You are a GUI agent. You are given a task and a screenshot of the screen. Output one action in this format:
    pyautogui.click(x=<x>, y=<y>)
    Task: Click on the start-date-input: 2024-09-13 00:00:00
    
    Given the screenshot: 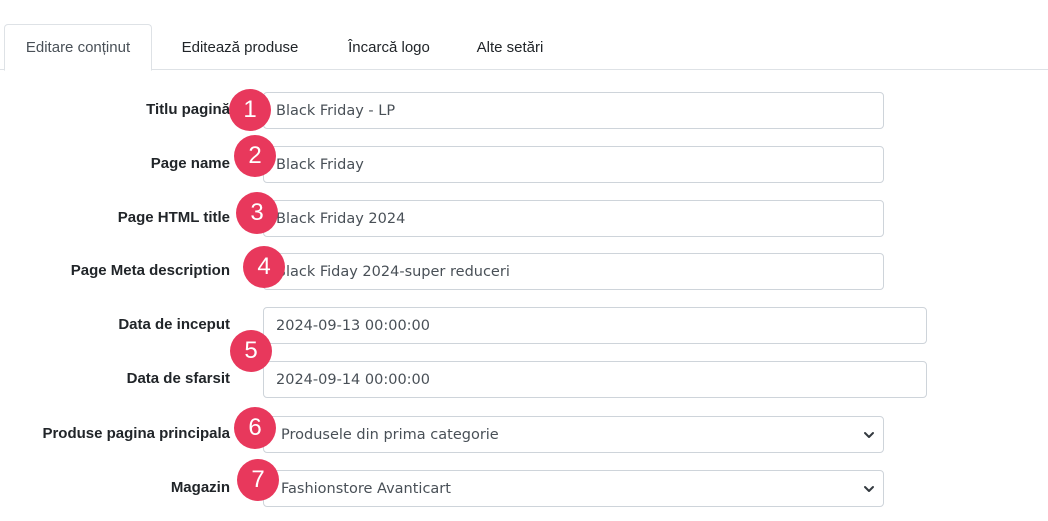 What is the action you would take?
    pyautogui.click(x=595, y=325)
    